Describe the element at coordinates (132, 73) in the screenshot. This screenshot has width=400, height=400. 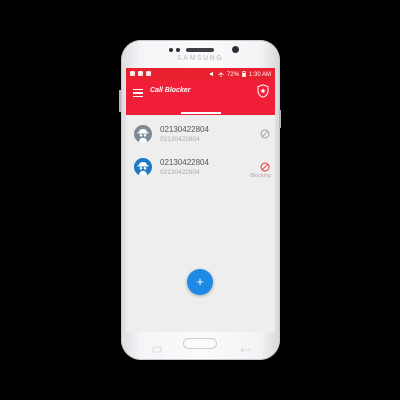
I see `message-icon` at that location.